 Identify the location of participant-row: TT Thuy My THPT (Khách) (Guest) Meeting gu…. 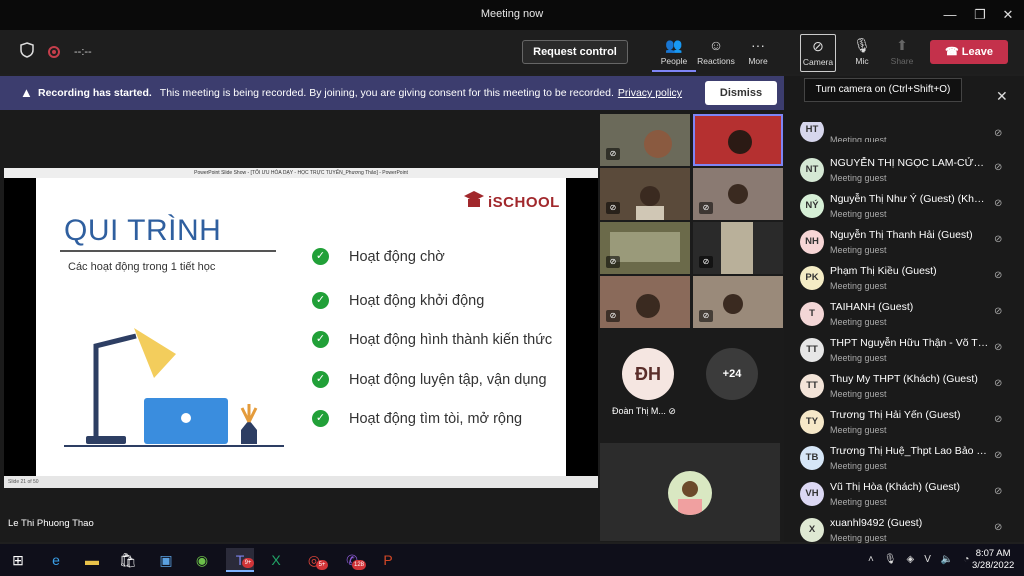
(911, 388).